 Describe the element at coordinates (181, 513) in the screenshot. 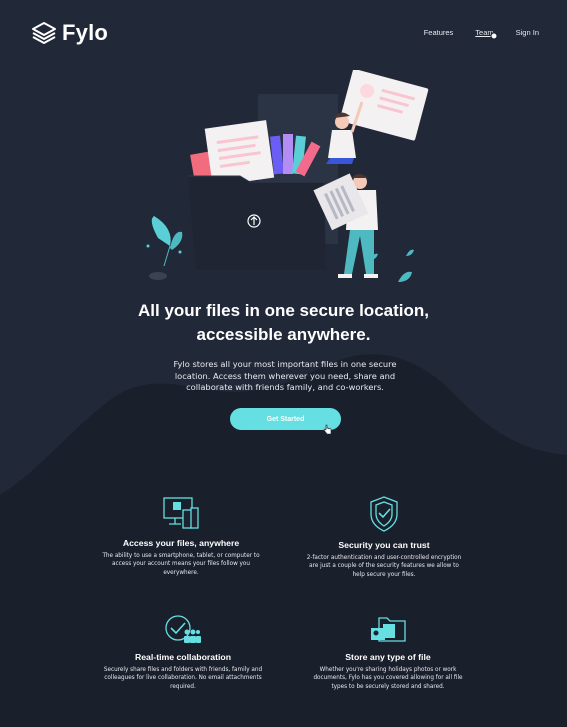

I see `devices-icon` at that location.